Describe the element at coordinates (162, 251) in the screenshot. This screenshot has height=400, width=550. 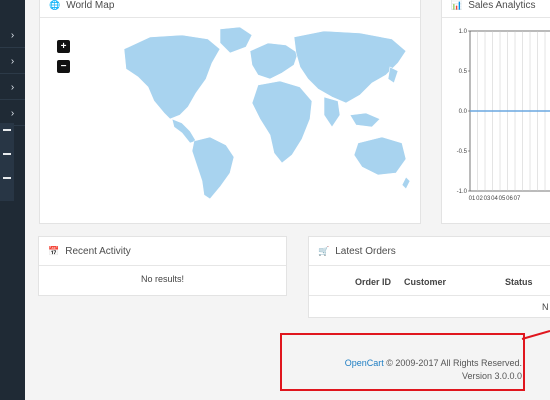
I see `recent-activity-header: 📅 Recent Activity` at that location.